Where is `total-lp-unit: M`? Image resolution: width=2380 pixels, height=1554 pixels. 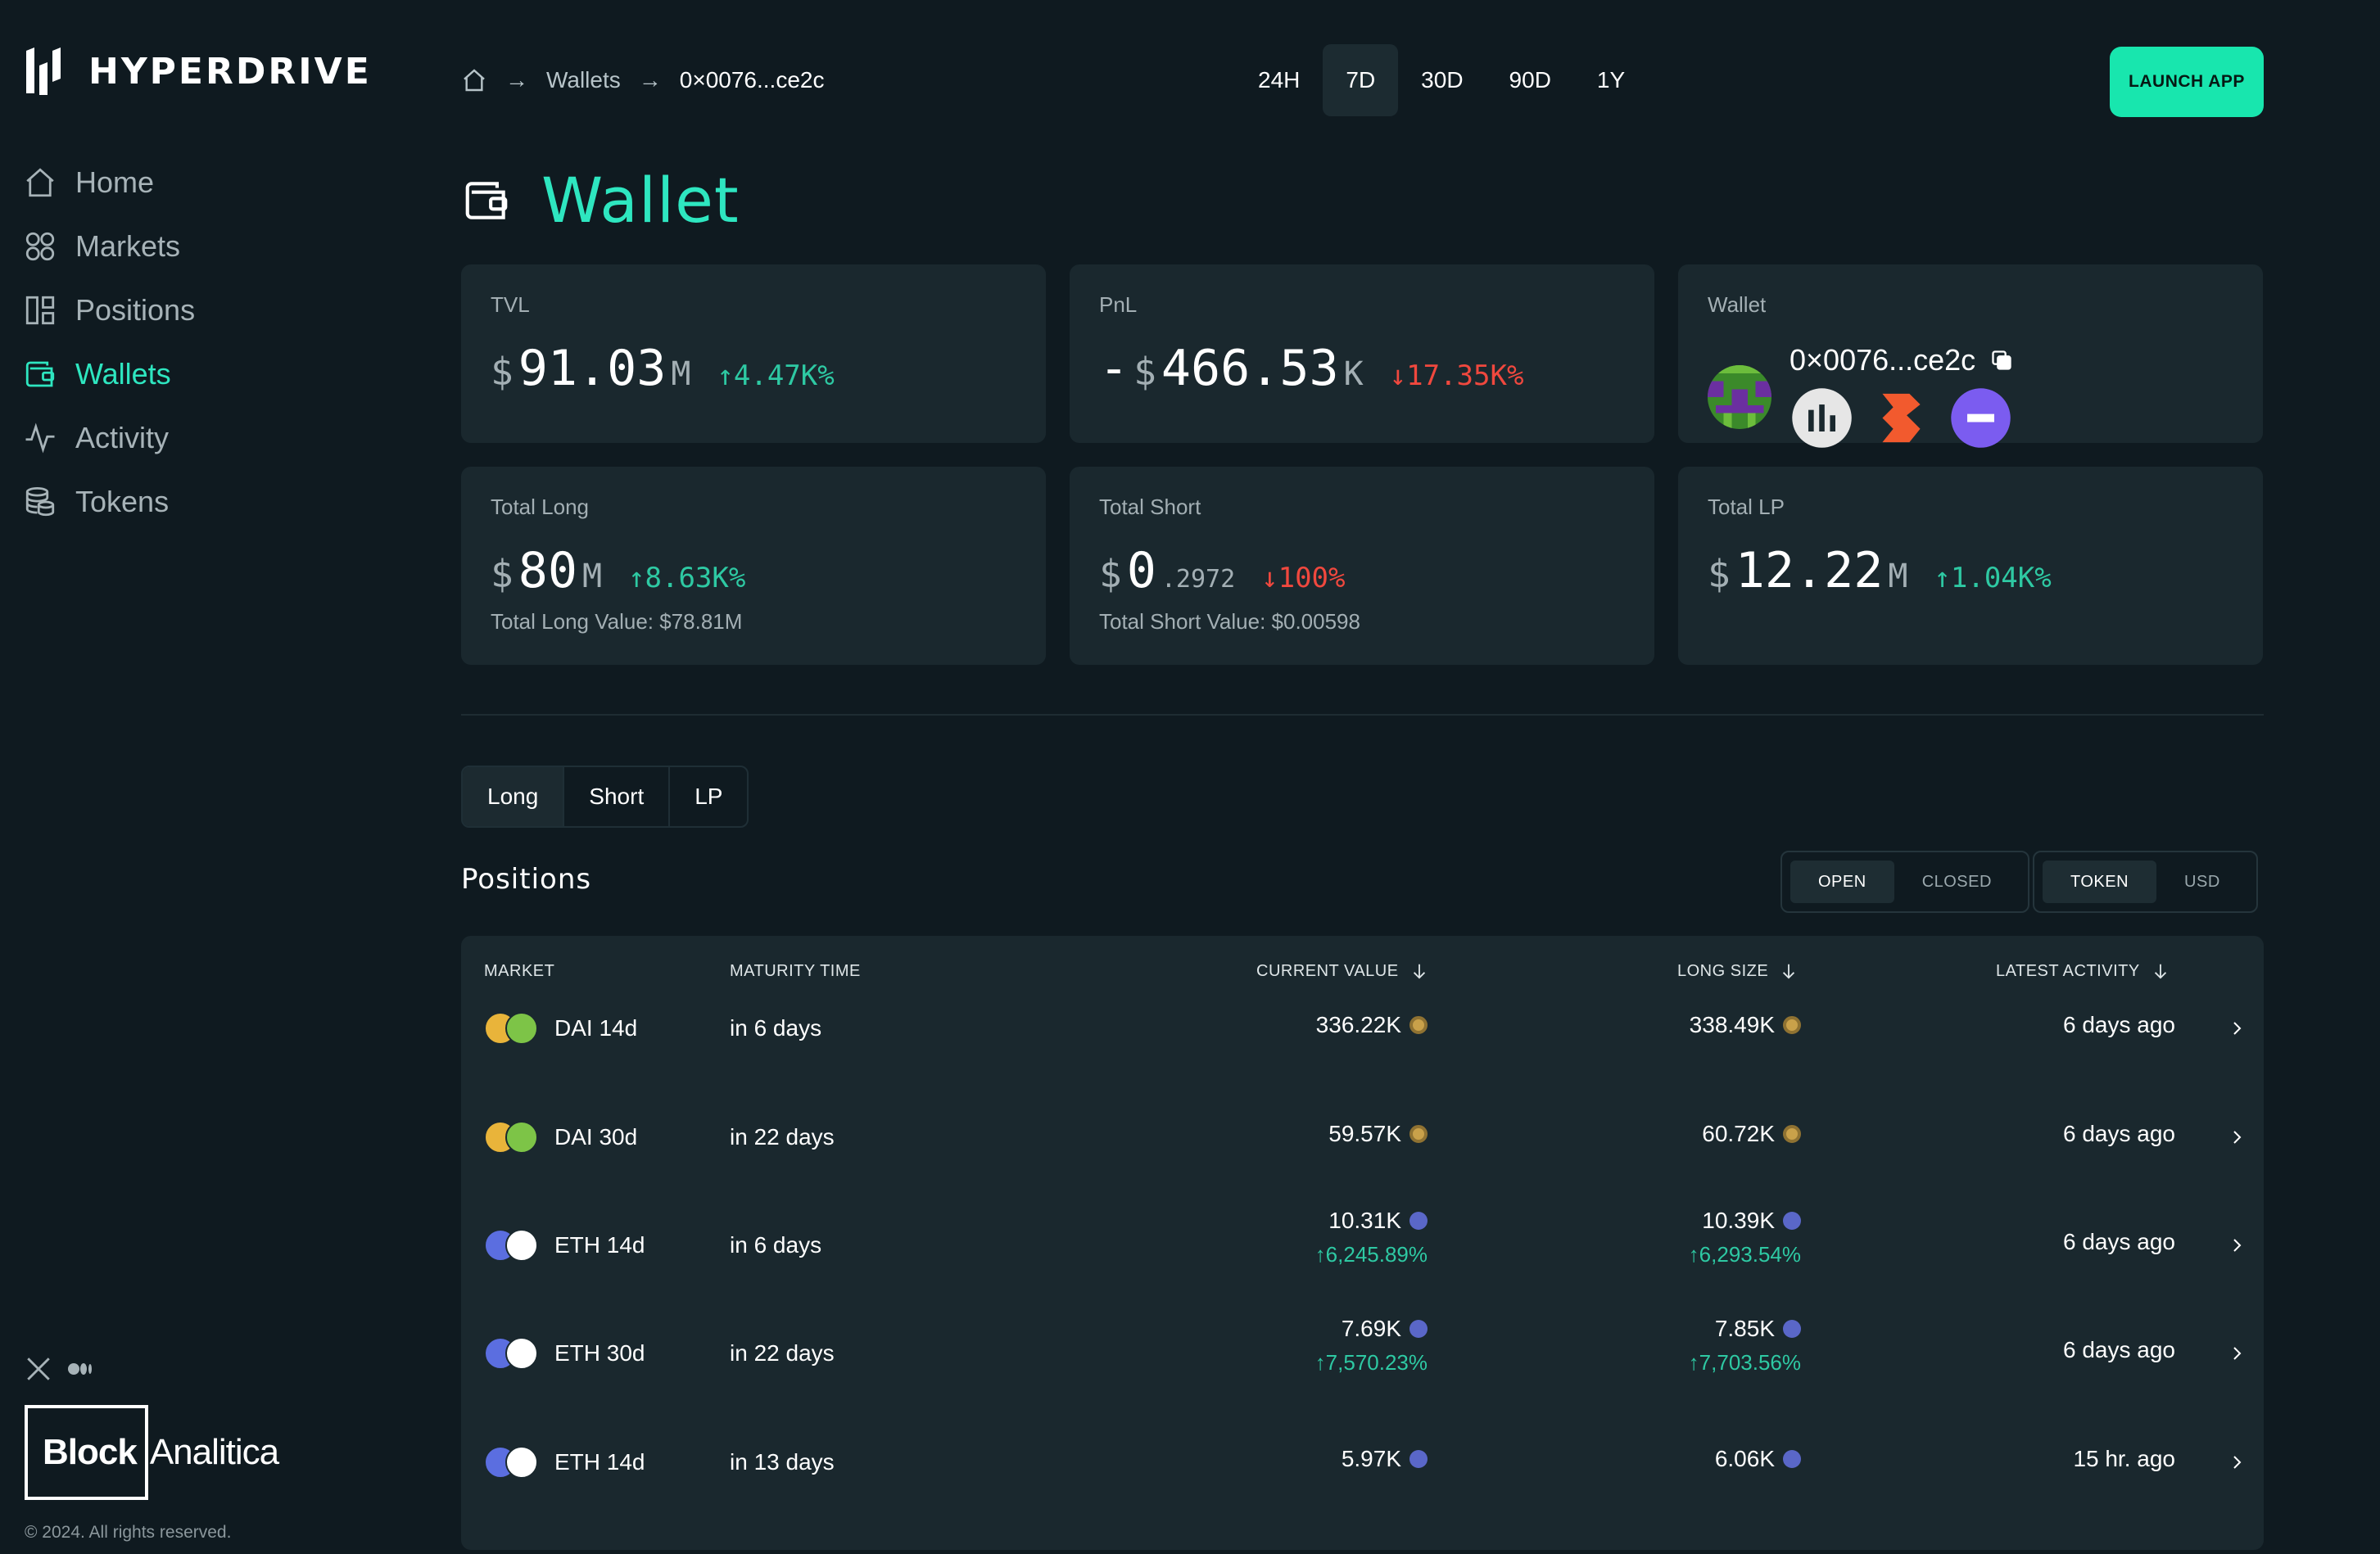
total-lp-unit: M is located at coordinates (1898, 576).